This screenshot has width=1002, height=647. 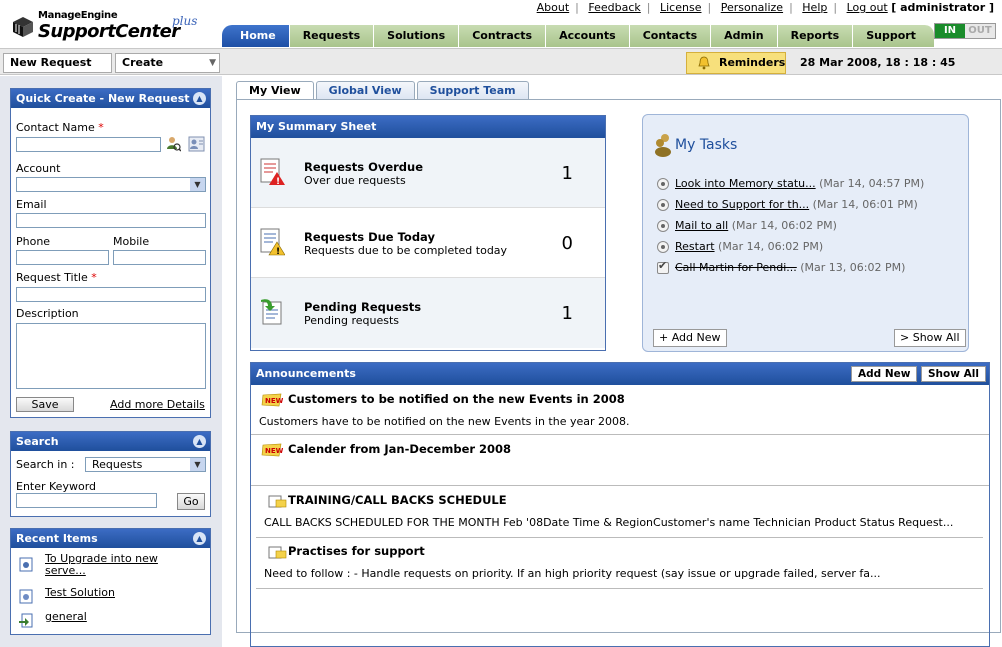 I want to click on brand-name: SupportCenter, so click(x=109, y=31).